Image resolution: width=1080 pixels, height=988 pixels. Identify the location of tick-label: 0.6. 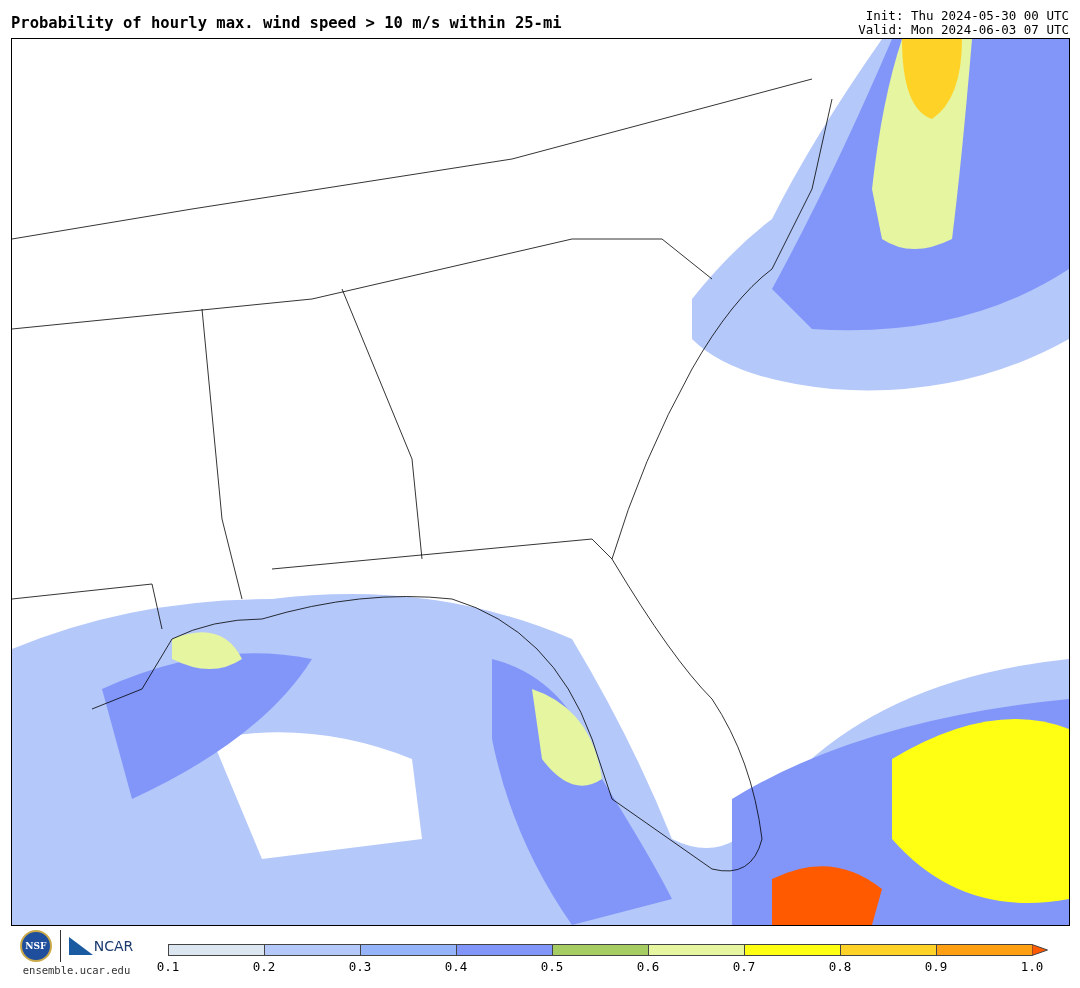
(648, 966).